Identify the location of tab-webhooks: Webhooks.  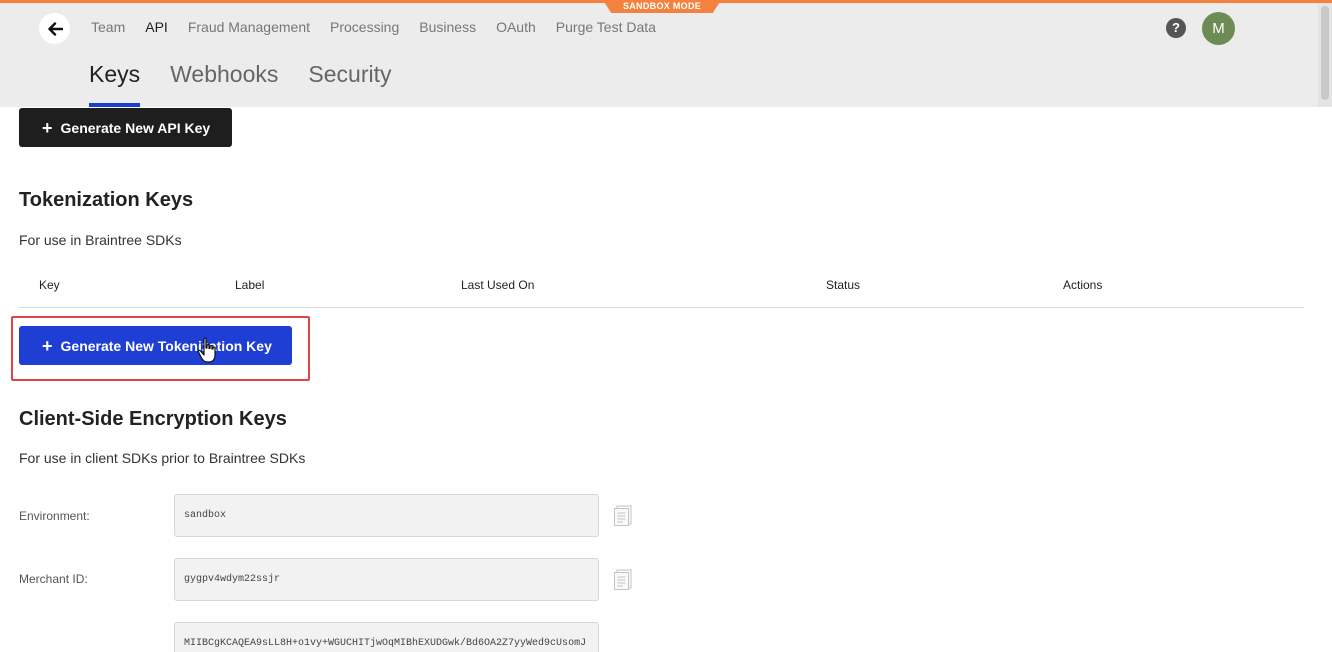
(224, 83).